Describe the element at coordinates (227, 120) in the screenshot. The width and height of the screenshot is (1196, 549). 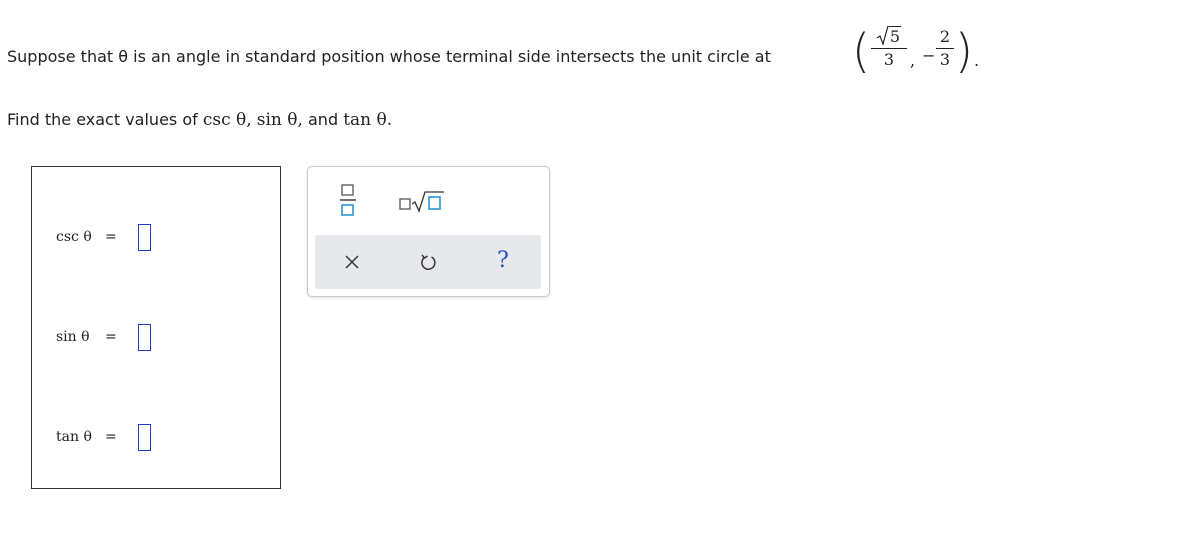
I see `find-csc: csc θ,` at that location.